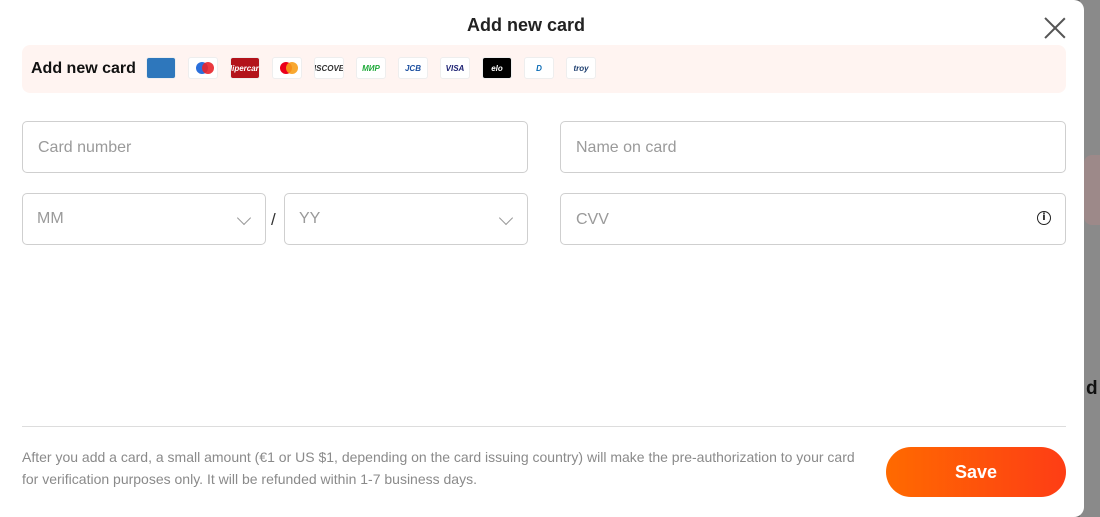 Image resolution: width=1100 pixels, height=517 pixels. I want to click on card-brand-logos: Hipercard DISCOVER МИР JCB VISA elo Dtroy, so click(371, 68).